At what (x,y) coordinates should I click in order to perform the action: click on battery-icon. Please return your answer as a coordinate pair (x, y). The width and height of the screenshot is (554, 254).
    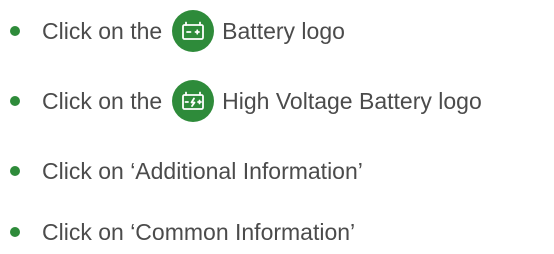
    Looking at the image, I should click on (193, 31).